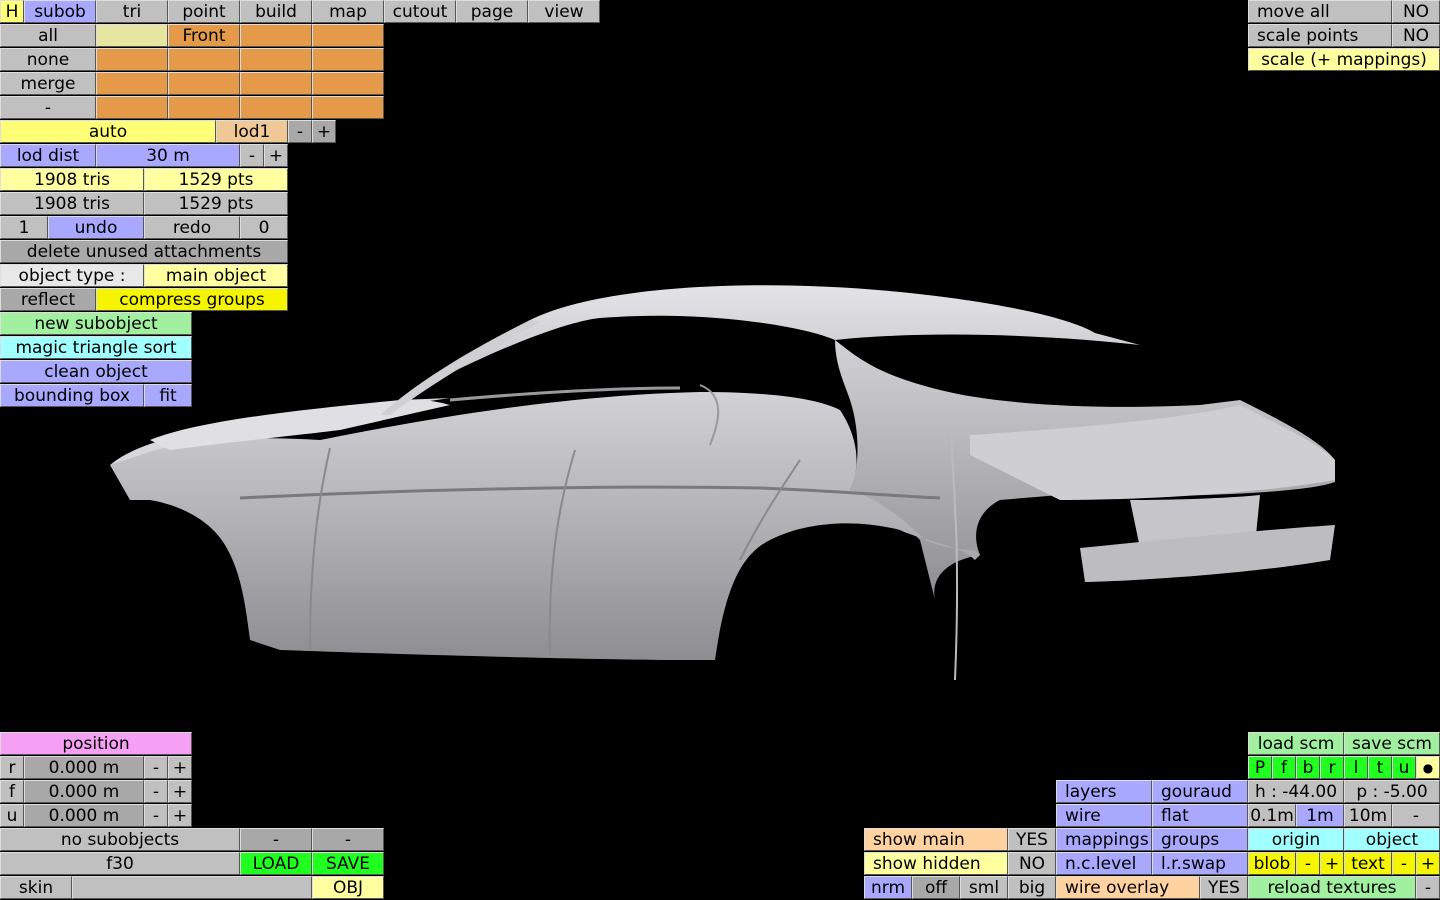  What do you see at coordinates (252, 155) in the screenshot?
I see `lod-dist-minus-button: -` at bounding box center [252, 155].